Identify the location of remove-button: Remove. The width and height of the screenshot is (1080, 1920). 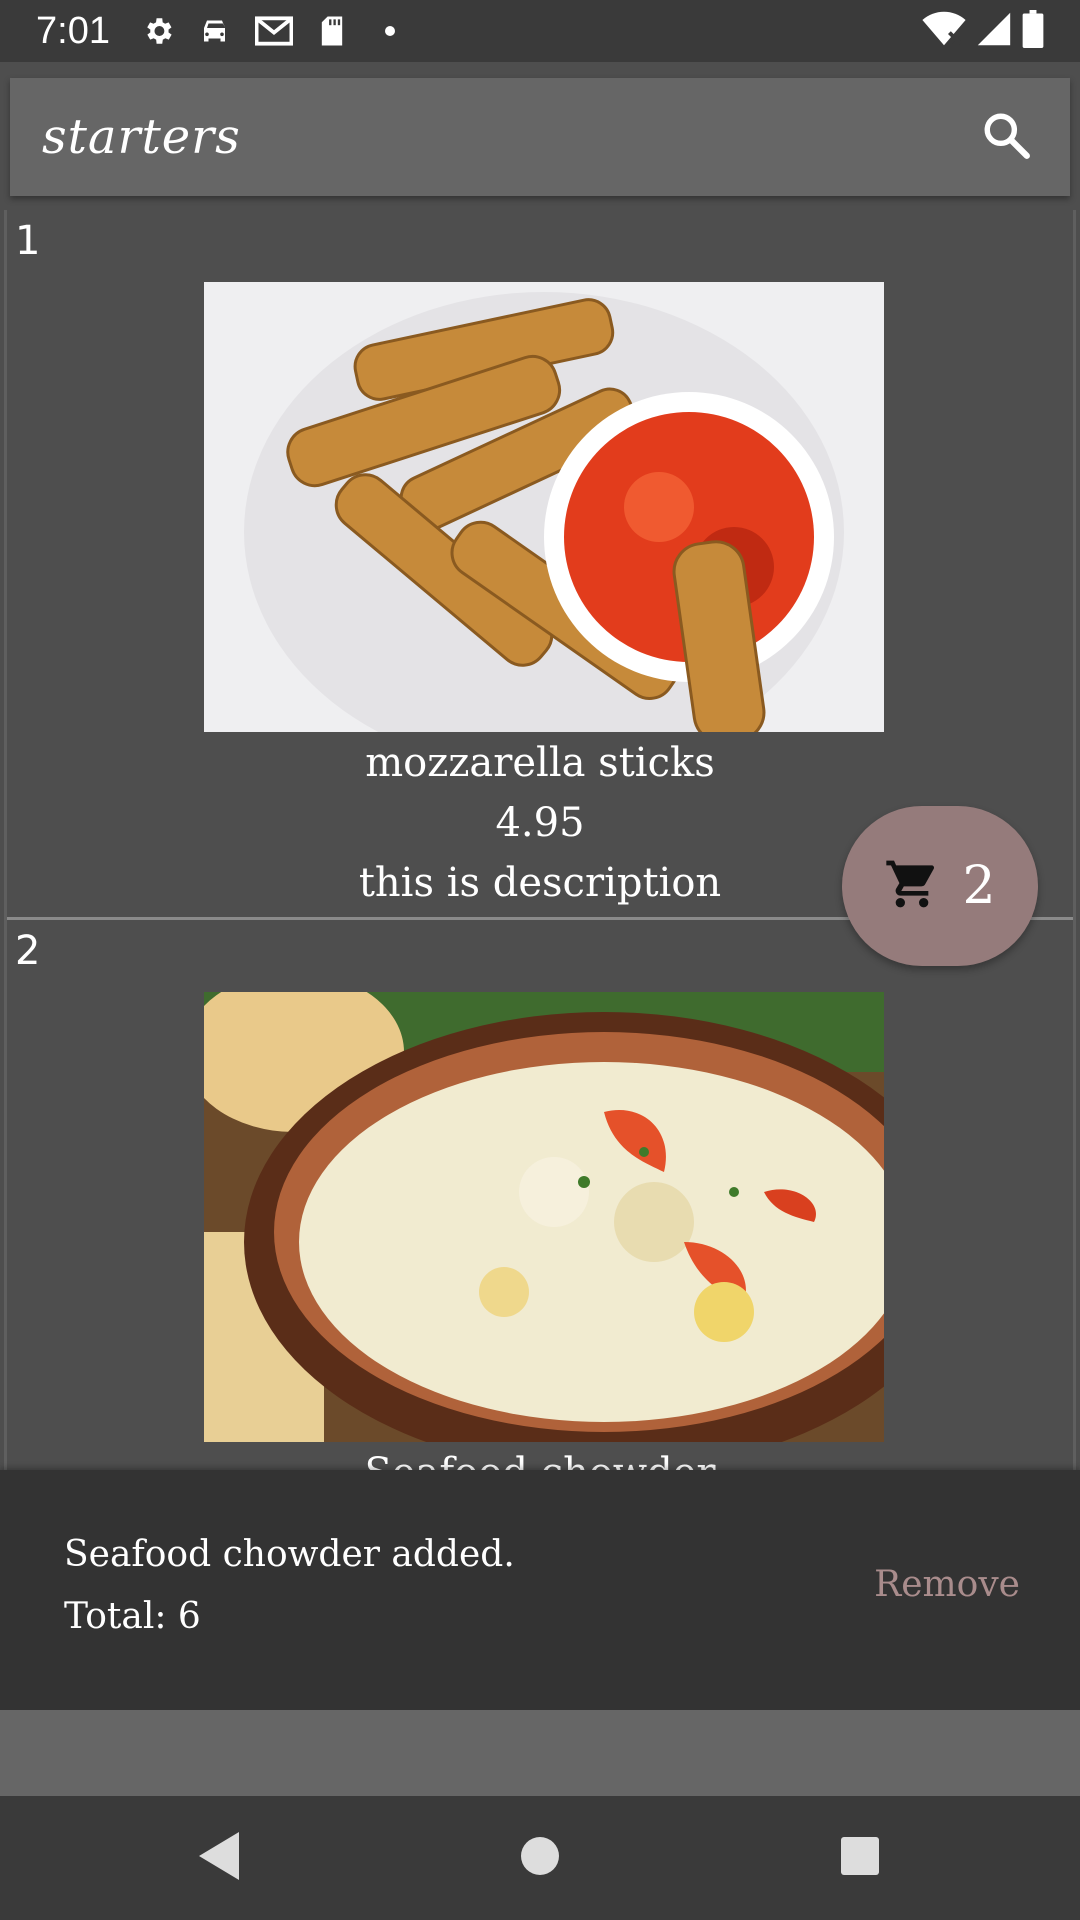
(947, 1584).